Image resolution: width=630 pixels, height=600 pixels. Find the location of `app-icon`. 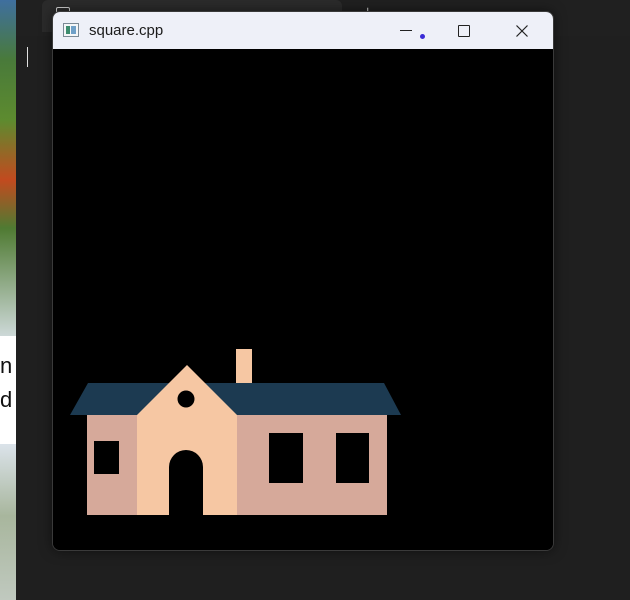

app-icon is located at coordinates (71, 30).